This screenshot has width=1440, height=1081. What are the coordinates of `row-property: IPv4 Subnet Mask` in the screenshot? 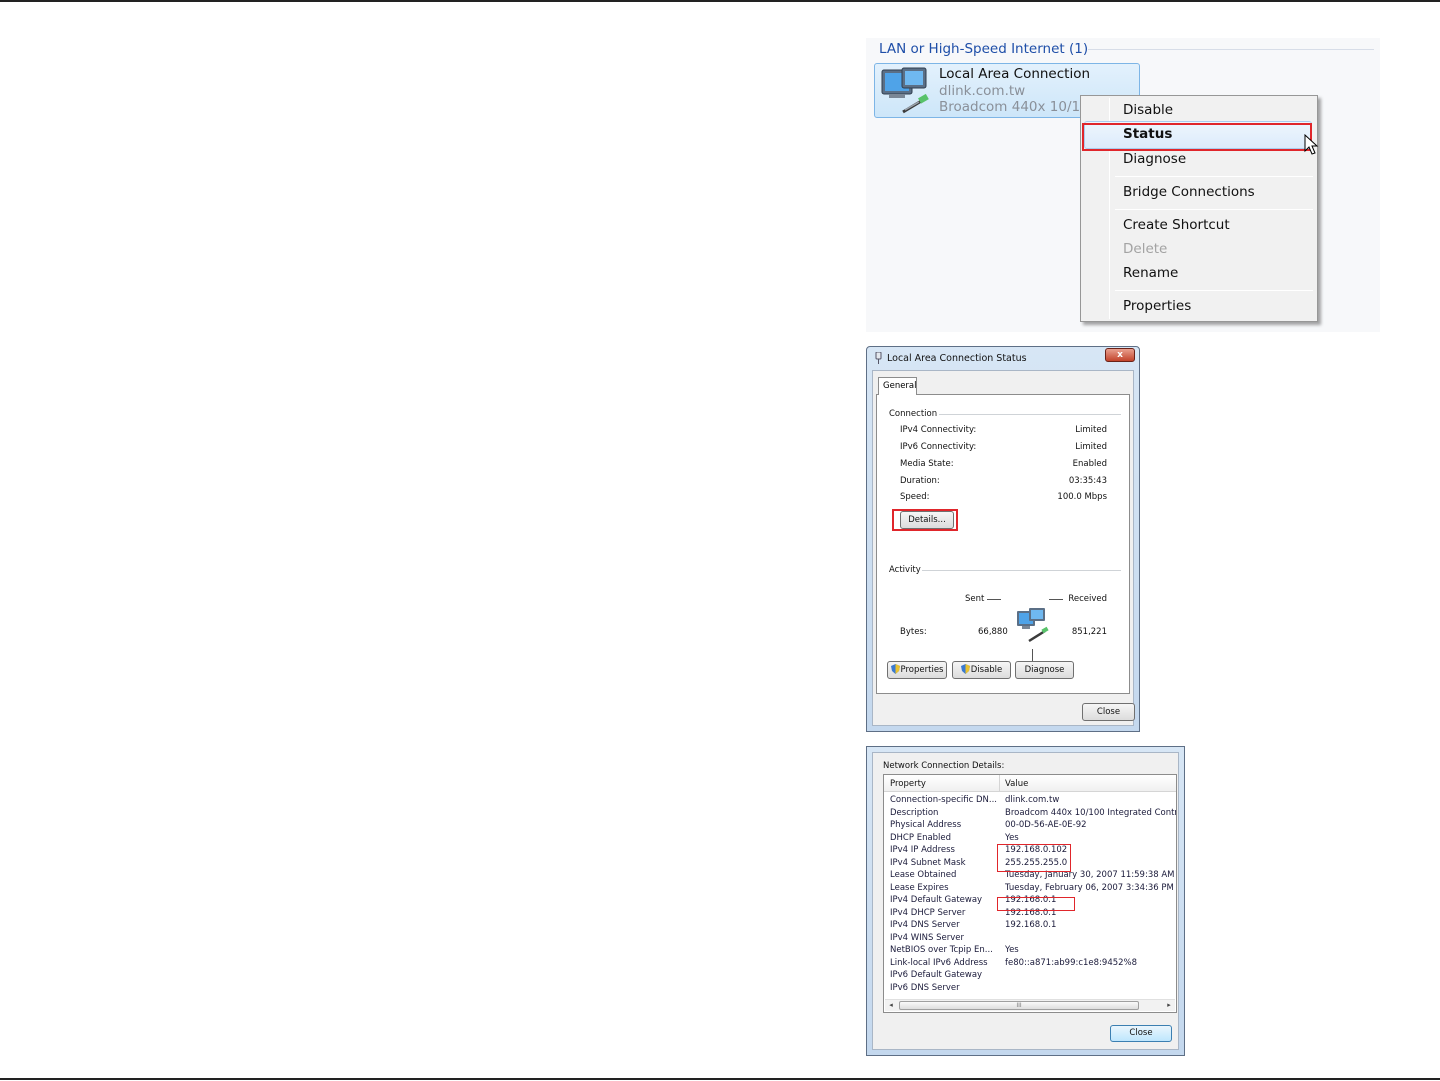 It's located at (928, 863).